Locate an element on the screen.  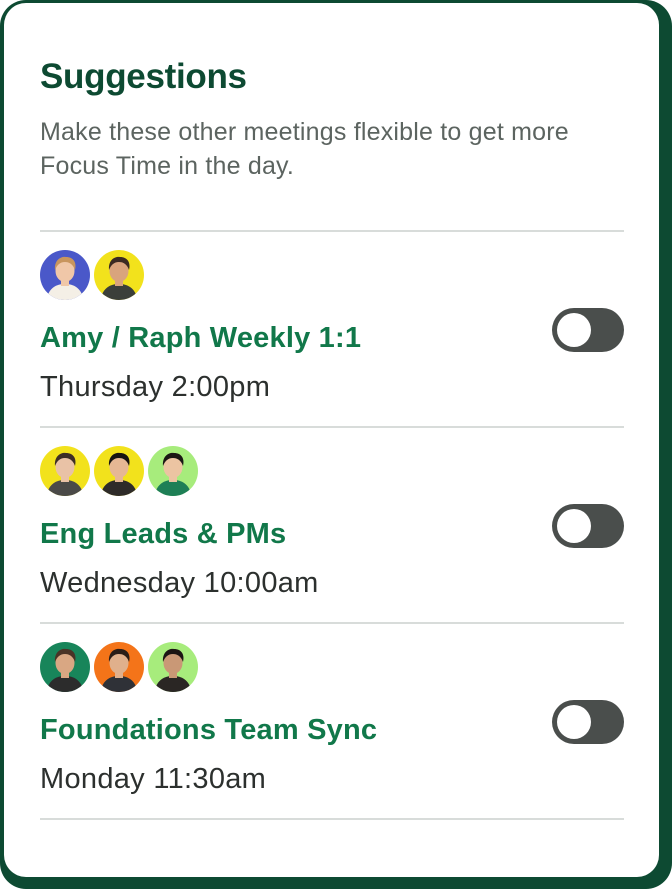
divider is located at coordinates (332, 819).